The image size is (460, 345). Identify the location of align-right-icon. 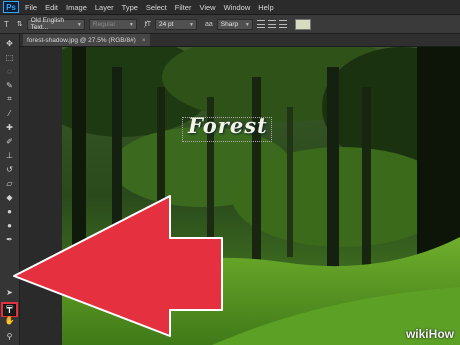
(282, 24).